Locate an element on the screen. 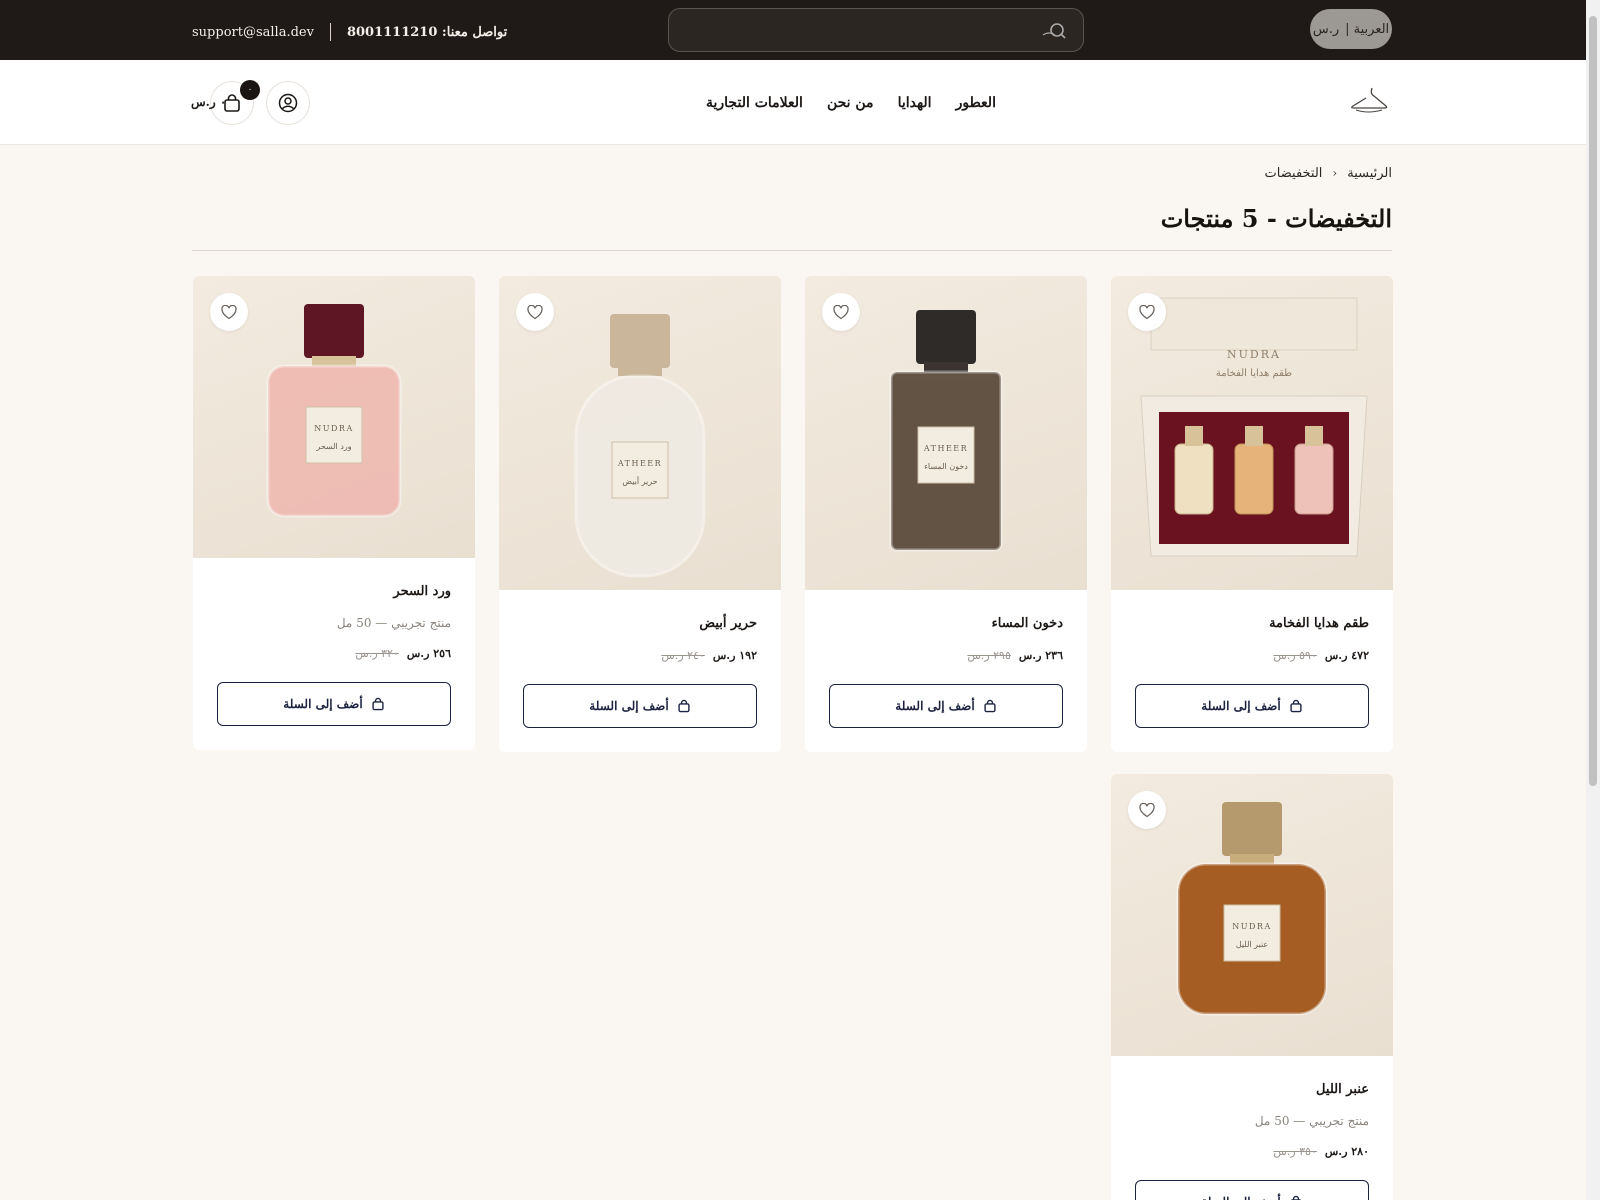 The image size is (1600, 1200). main-header: العطور الهدايا من نحن العلامات التجارية is located at coordinates (793, 102).